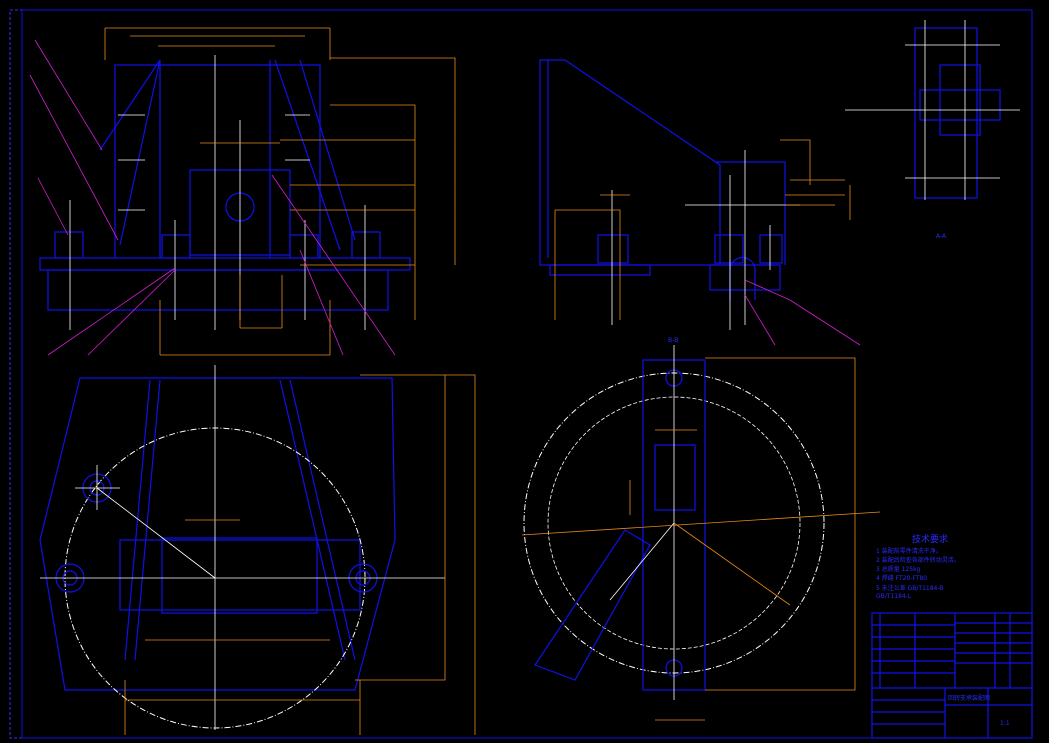  Describe the element at coordinates (898, 569) in the screenshot. I see `tech-req-line: 3 总质量 125kg` at that location.